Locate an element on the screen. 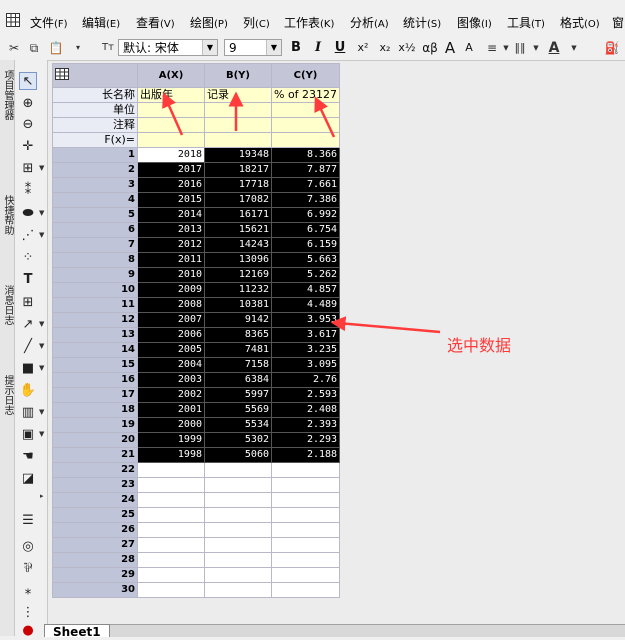 The image size is (625, 640). data-cell: 2009 is located at coordinates (171, 290).